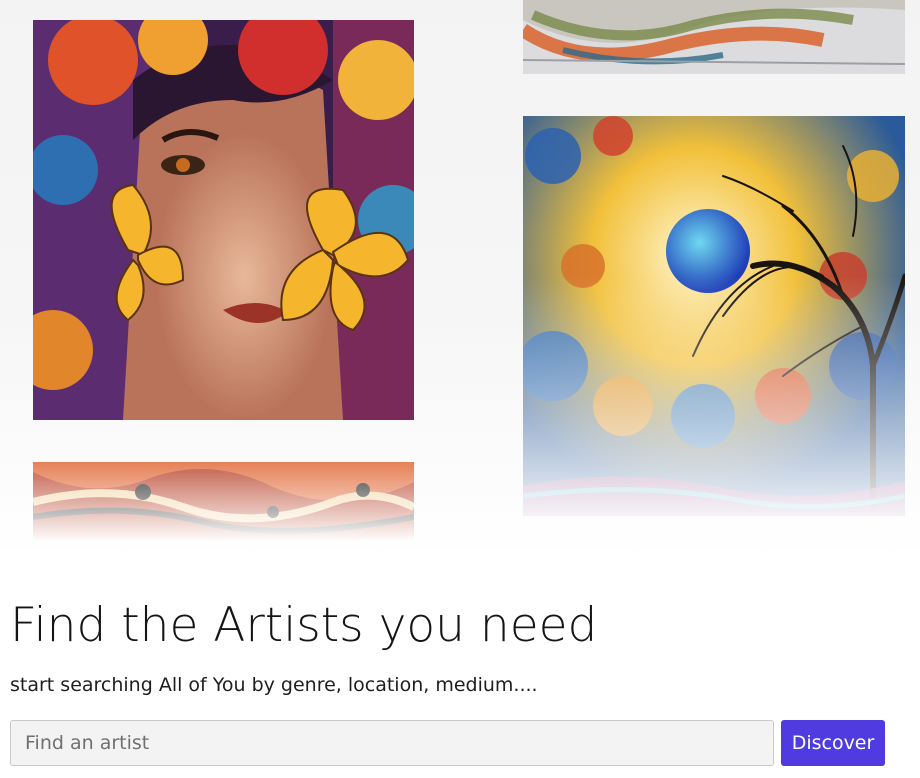  I want to click on artwork-marbled-abstract, so click(223, 502).